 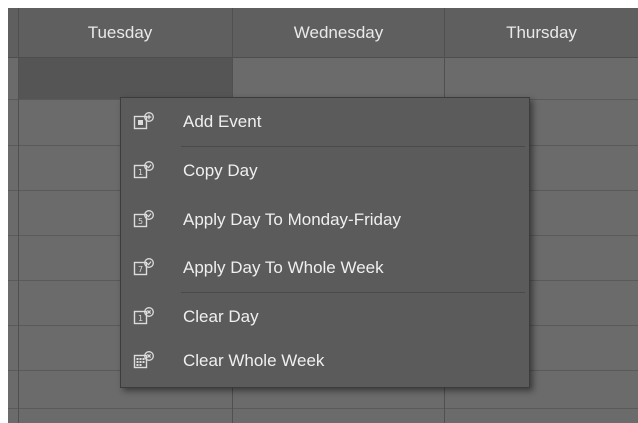 I want to click on menu-item-clear-whole-week: Clear Whole Week, so click(x=325, y=361).